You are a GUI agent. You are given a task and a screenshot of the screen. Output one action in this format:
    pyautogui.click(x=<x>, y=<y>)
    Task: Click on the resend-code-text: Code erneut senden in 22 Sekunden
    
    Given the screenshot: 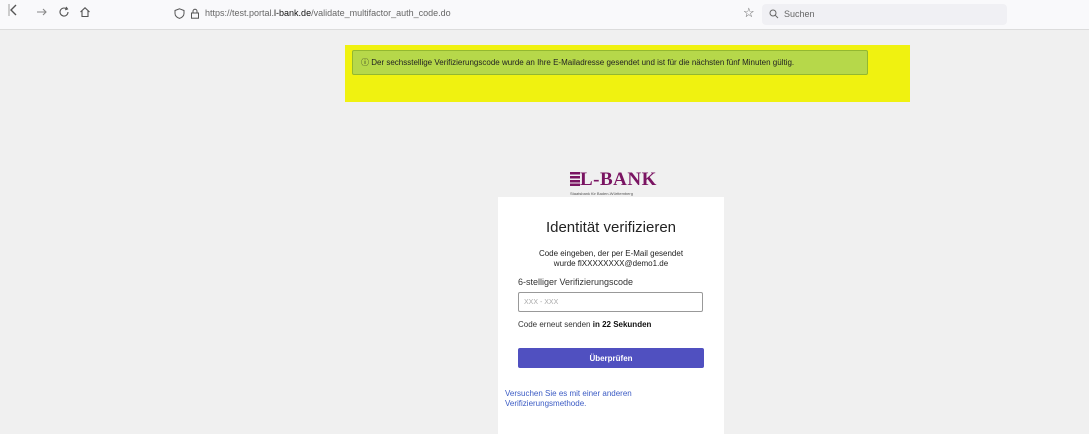 What is the action you would take?
    pyautogui.click(x=584, y=324)
    